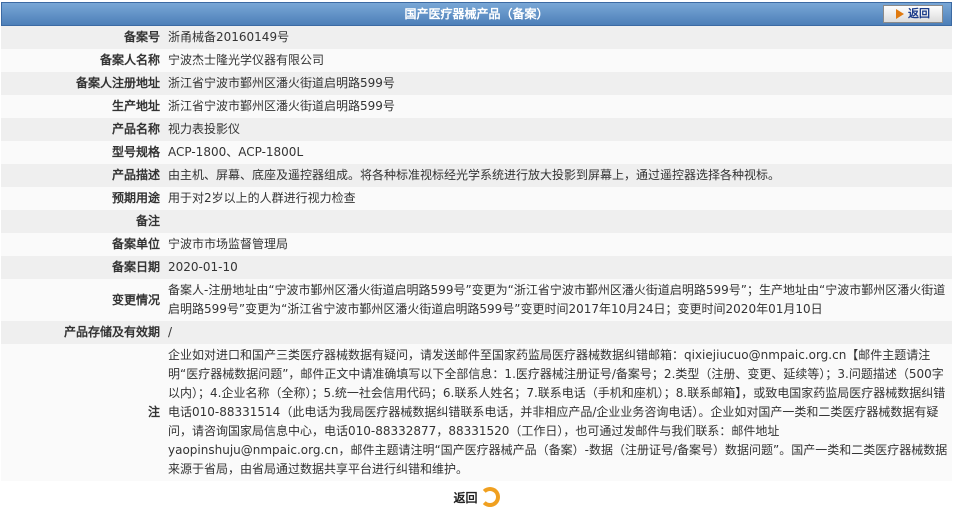 The image size is (953, 525). I want to click on row-value: /, so click(170, 332).